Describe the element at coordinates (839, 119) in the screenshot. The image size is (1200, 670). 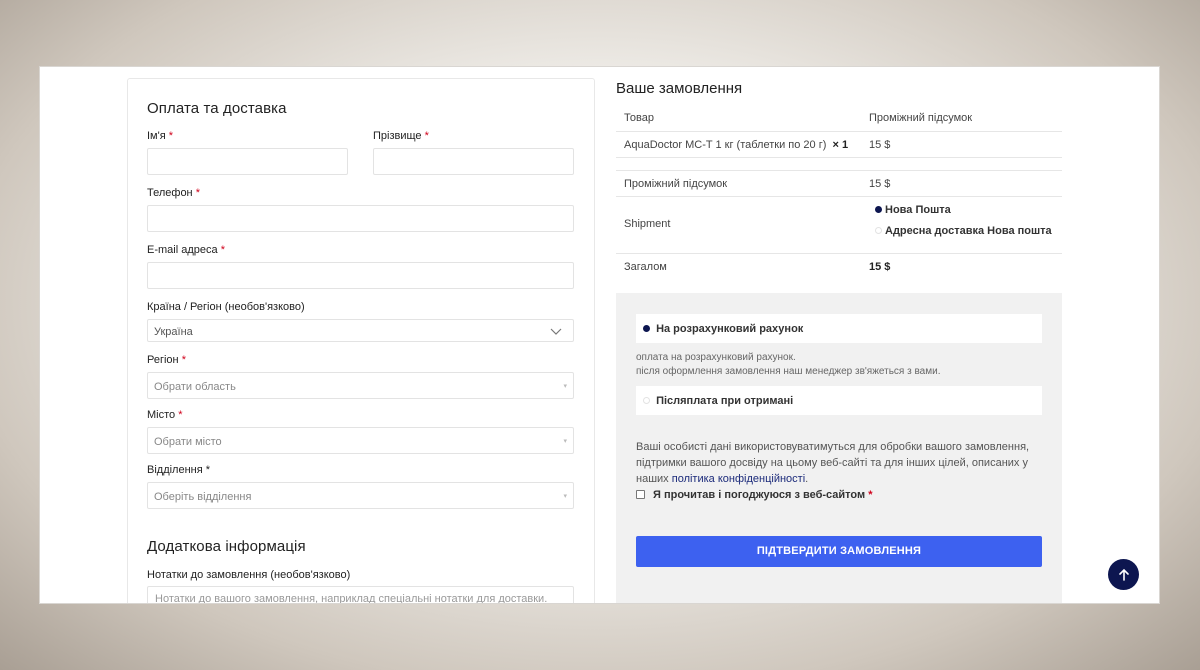
I see `order-table-header: Товар Проміжний підсумок` at that location.